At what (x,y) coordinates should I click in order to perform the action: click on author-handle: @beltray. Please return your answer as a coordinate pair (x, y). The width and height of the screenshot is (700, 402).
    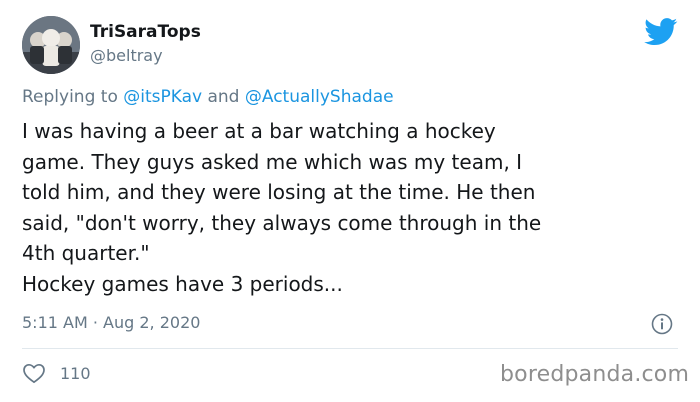
    Looking at the image, I should click on (145, 56).